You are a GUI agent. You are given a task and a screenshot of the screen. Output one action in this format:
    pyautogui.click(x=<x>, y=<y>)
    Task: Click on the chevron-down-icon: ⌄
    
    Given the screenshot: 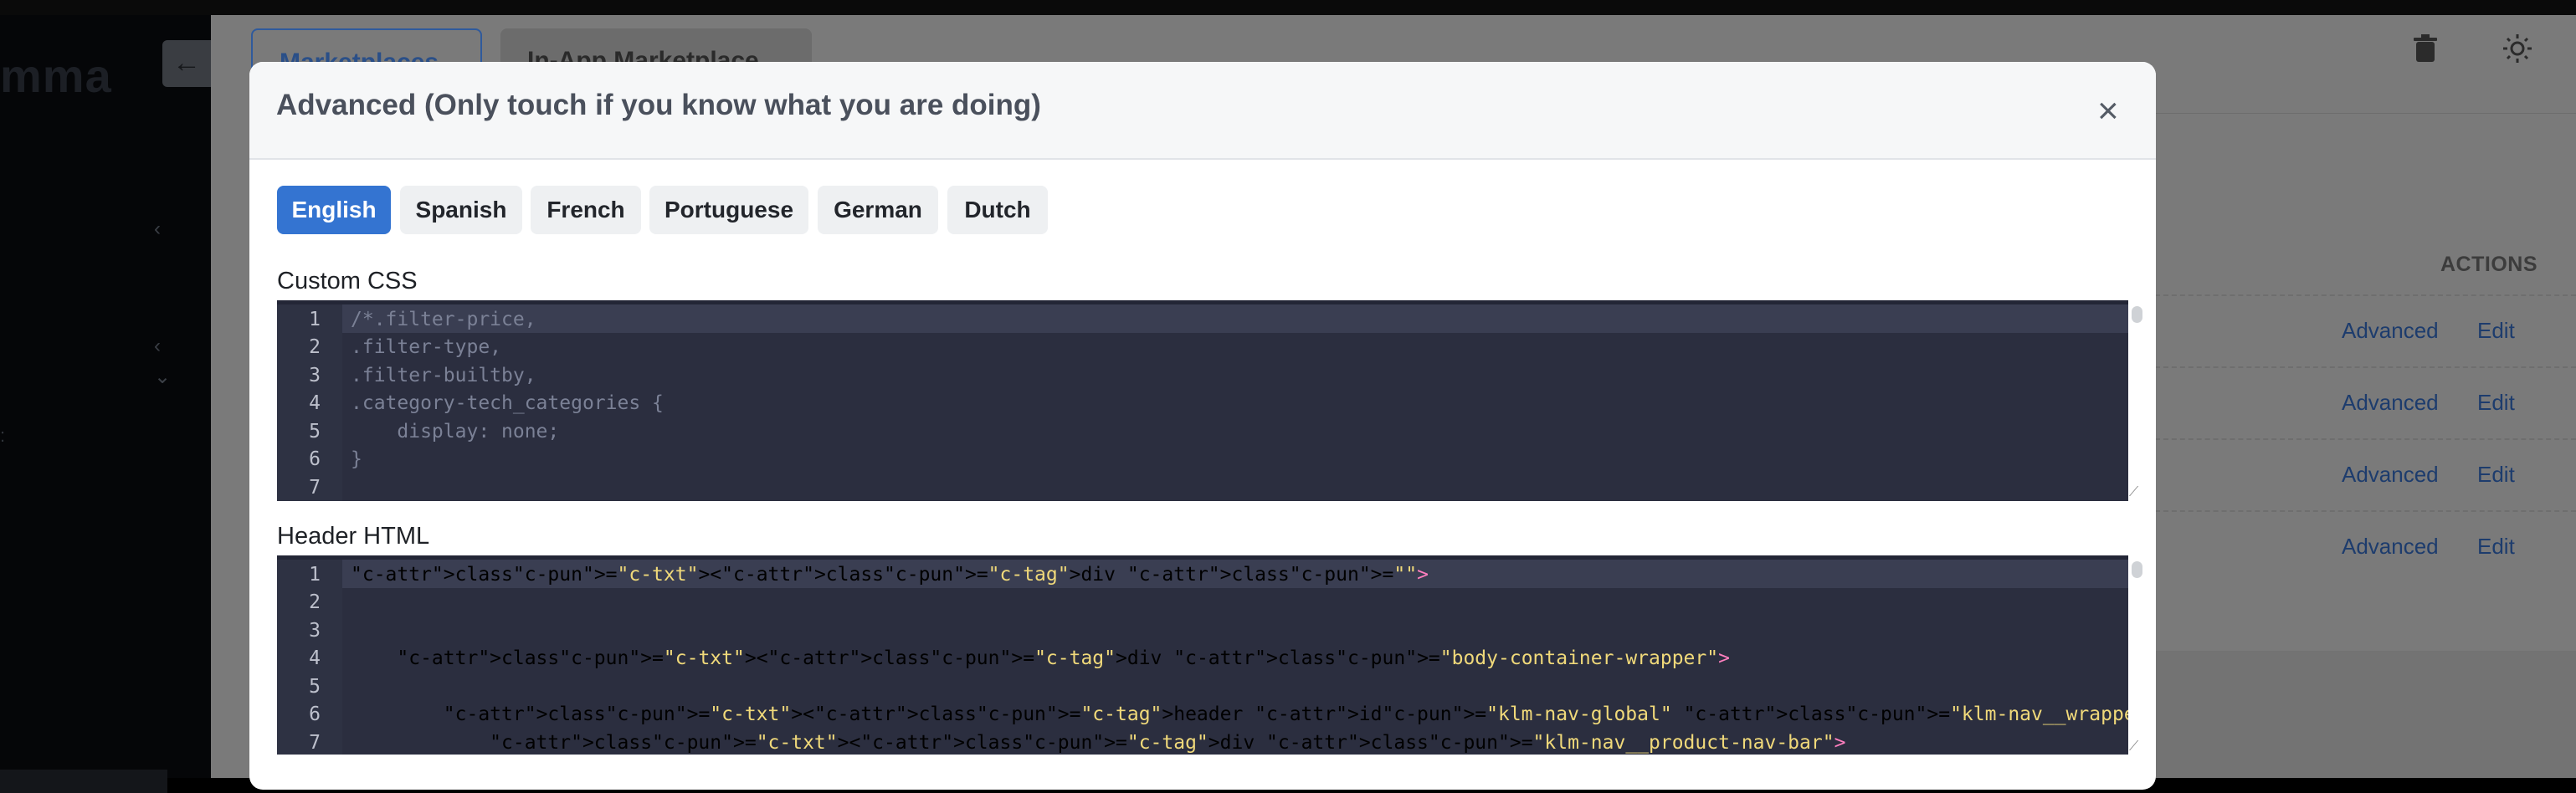 What is the action you would take?
    pyautogui.click(x=162, y=377)
    